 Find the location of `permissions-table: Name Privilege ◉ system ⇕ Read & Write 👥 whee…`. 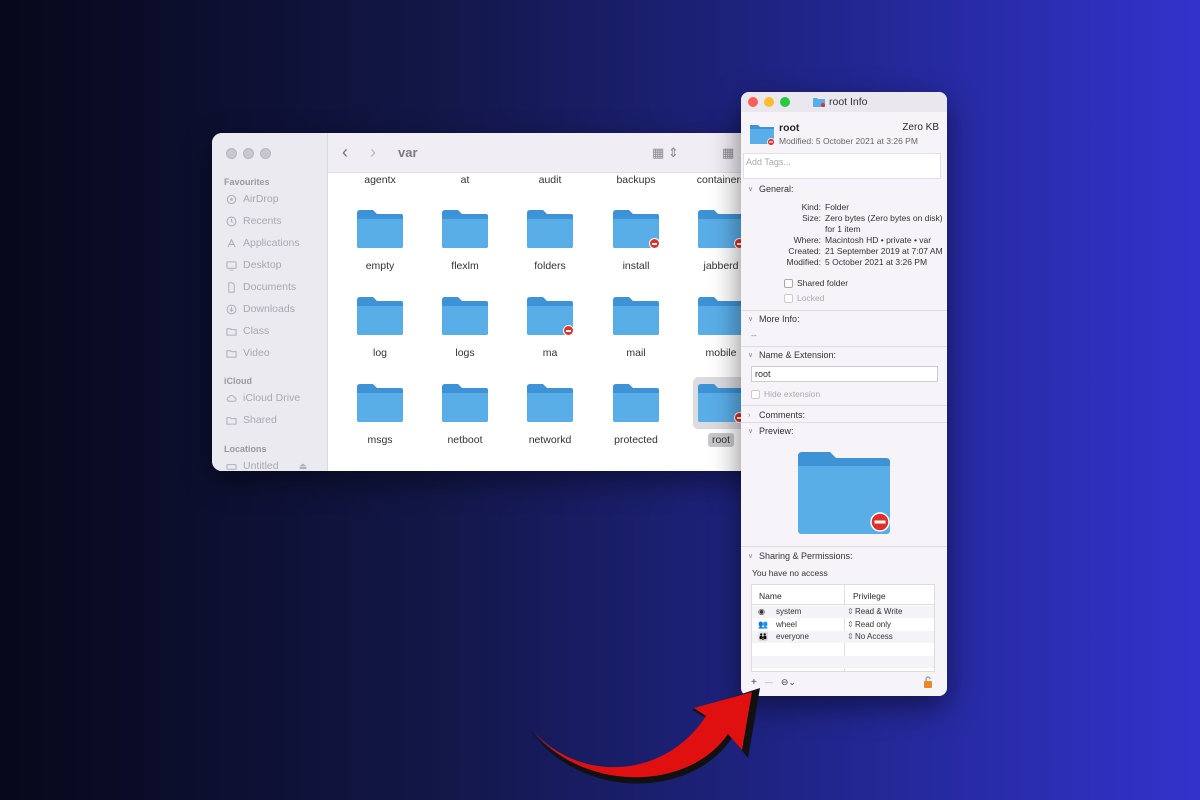

permissions-table: Name Privilege ◉ system ⇕ Read & Write 👥 whee… is located at coordinates (843, 628).